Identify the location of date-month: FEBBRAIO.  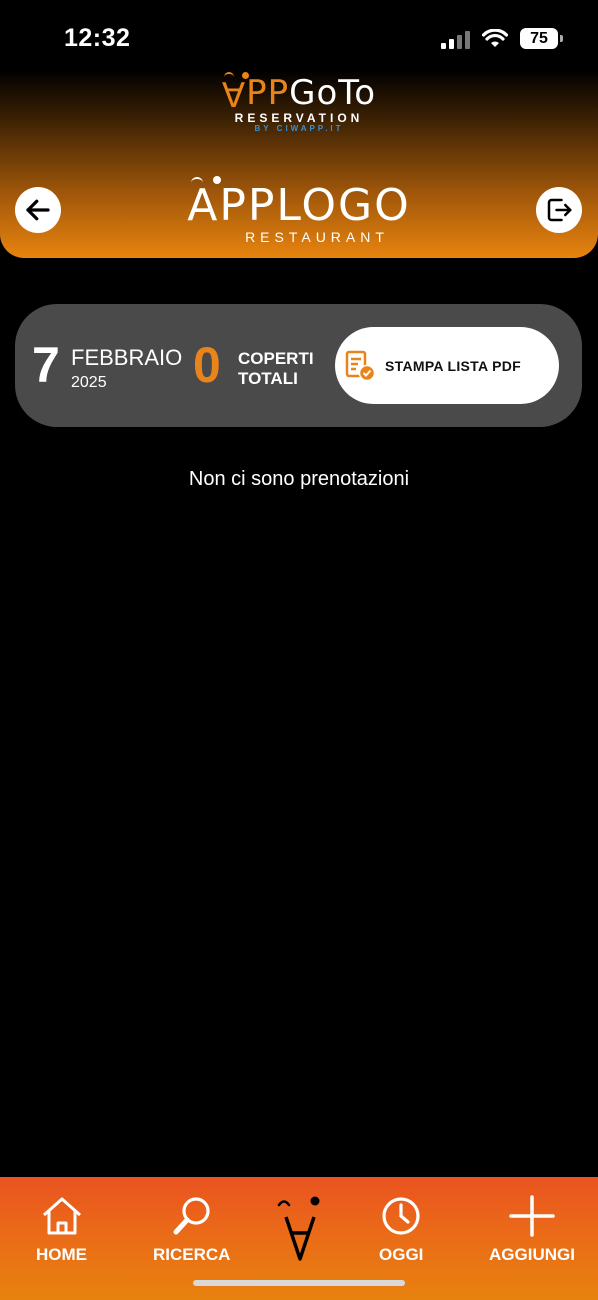
(127, 357).